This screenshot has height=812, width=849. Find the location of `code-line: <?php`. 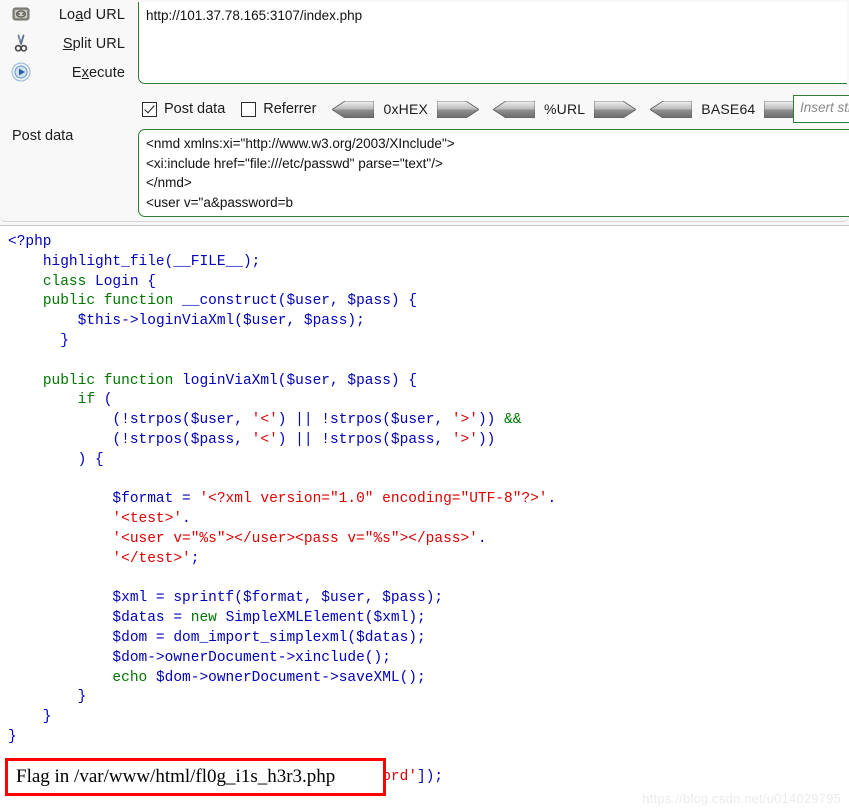

code-line: <?php is located at coordinates (428, 243).